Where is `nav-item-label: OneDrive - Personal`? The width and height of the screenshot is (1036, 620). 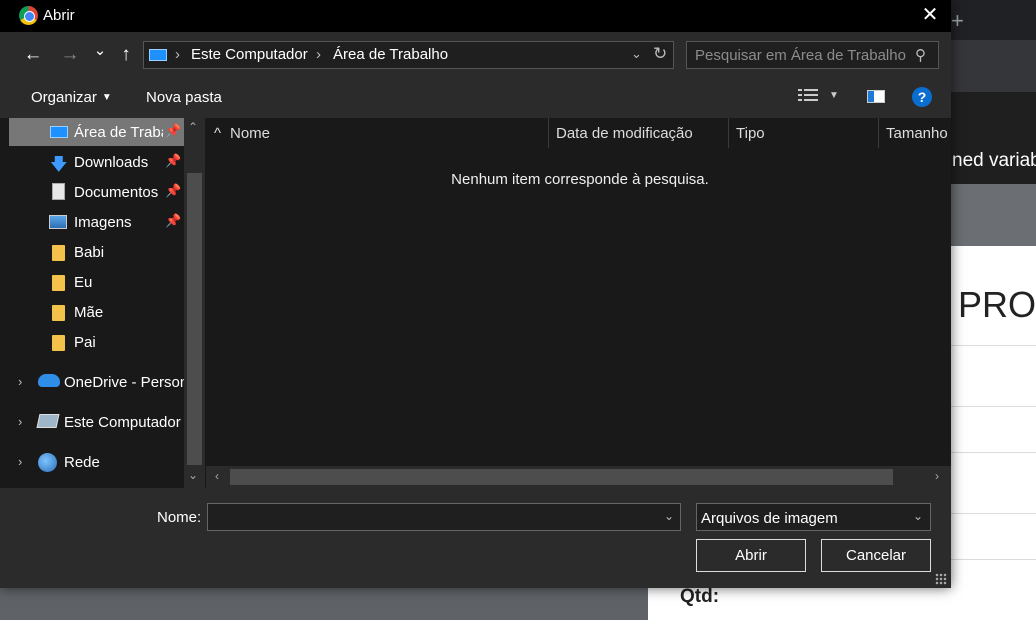
nav-item-label: OneDrive - Personal is located at coordinates (124, 382).